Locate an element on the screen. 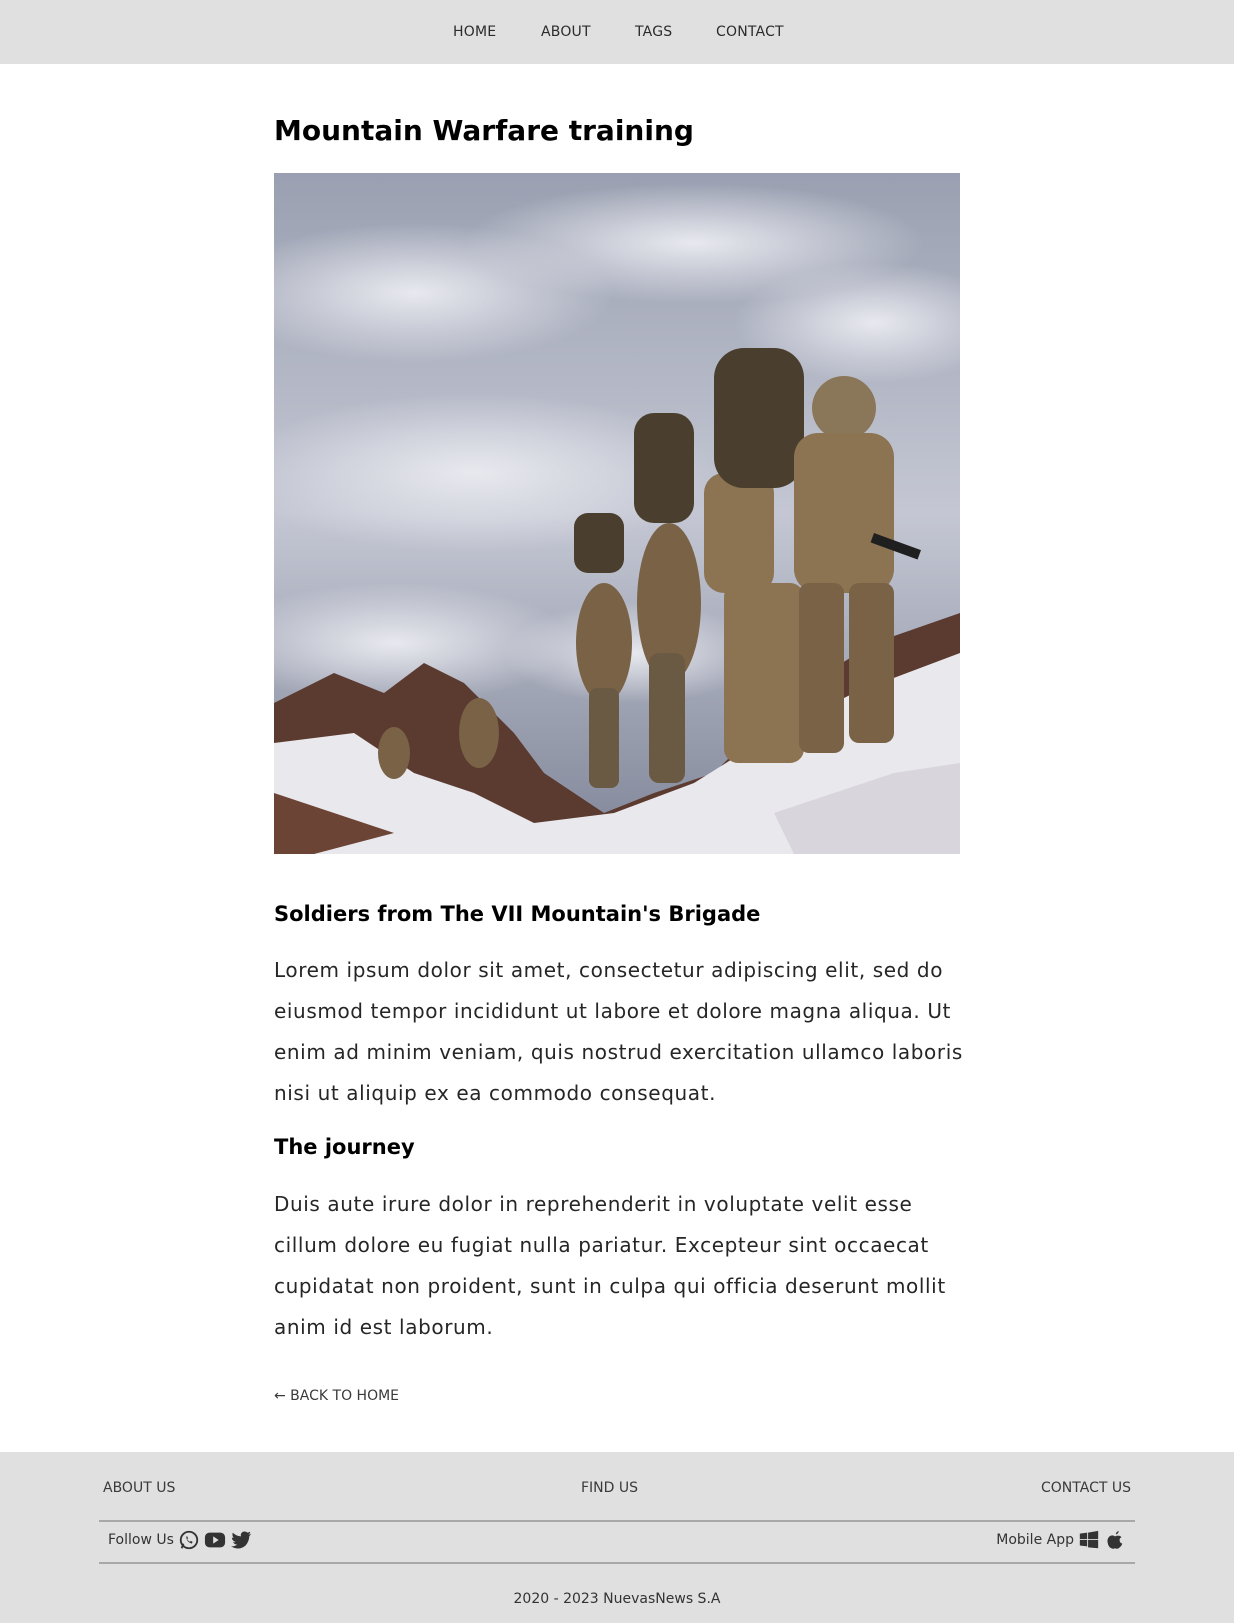 This screenshot has height=1623, width=1234. nav-tags: TAGS is located at coordinates (653, 32).